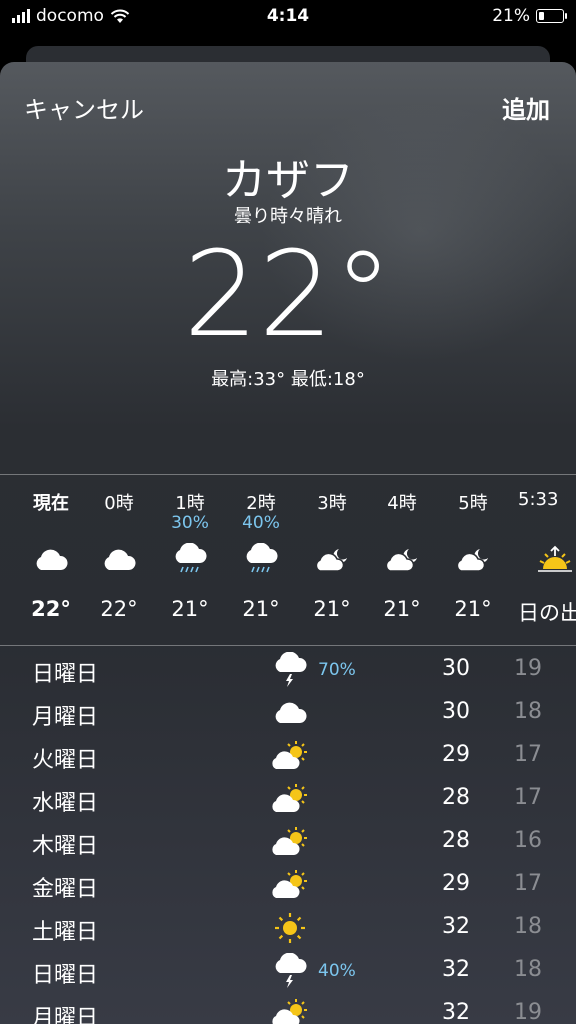  I want to click on day-row: 木曜日 28 16, so click(288, 841).